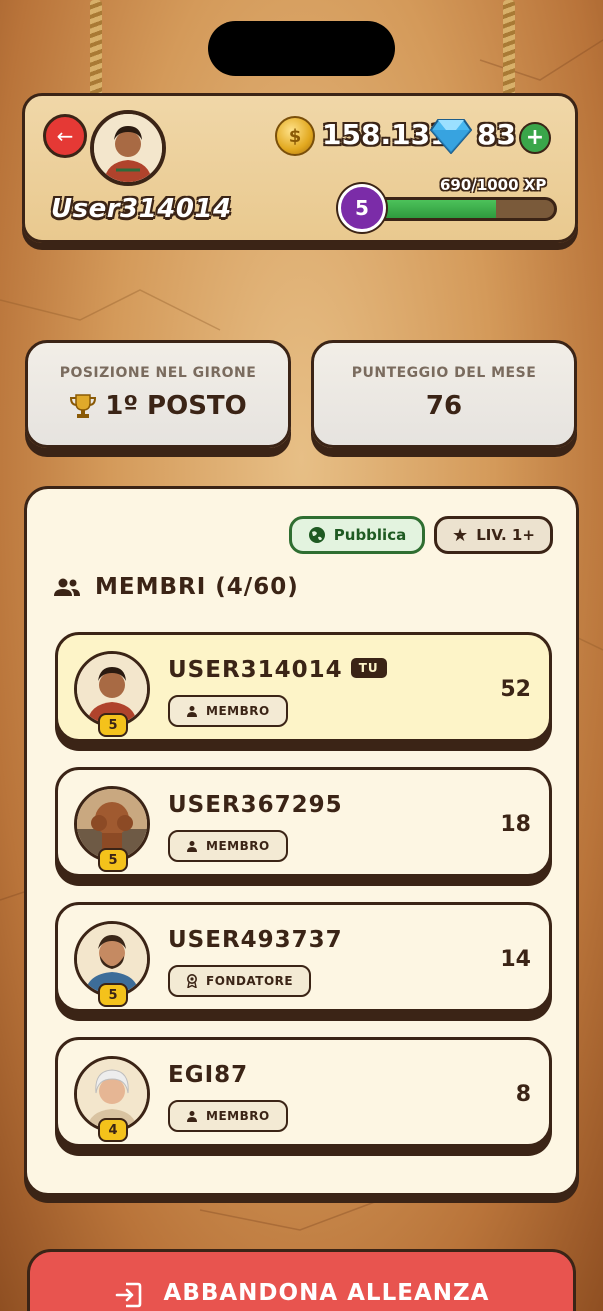 This screenshot has height=1311, width=603. Describe the element at coordinates (515, 959) in the screenshot. I see `member-score: 14` at that location.